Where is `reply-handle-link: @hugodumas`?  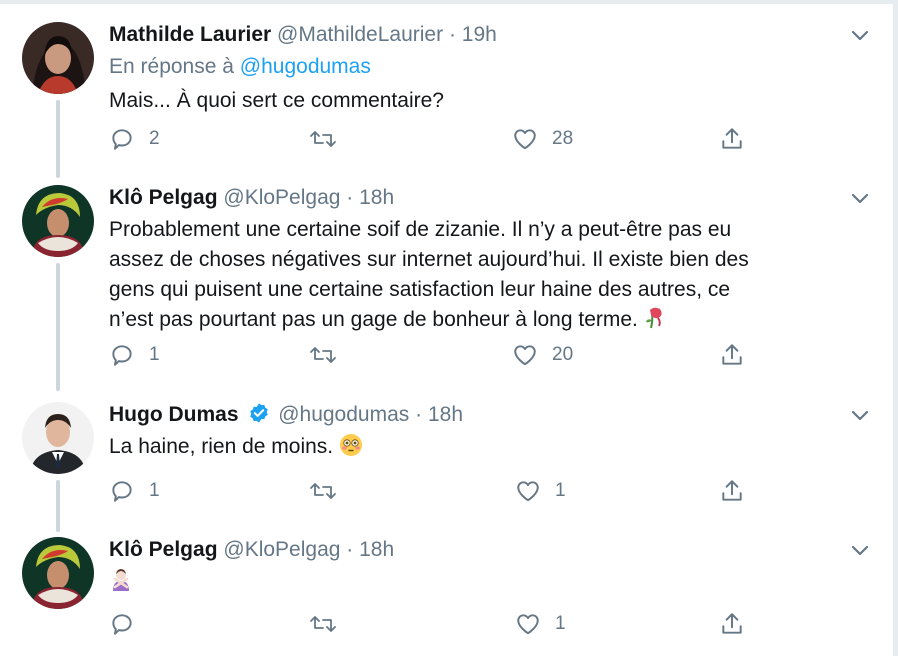
reply-handle-link: @hugodumas is located at coordinates (305, 66).